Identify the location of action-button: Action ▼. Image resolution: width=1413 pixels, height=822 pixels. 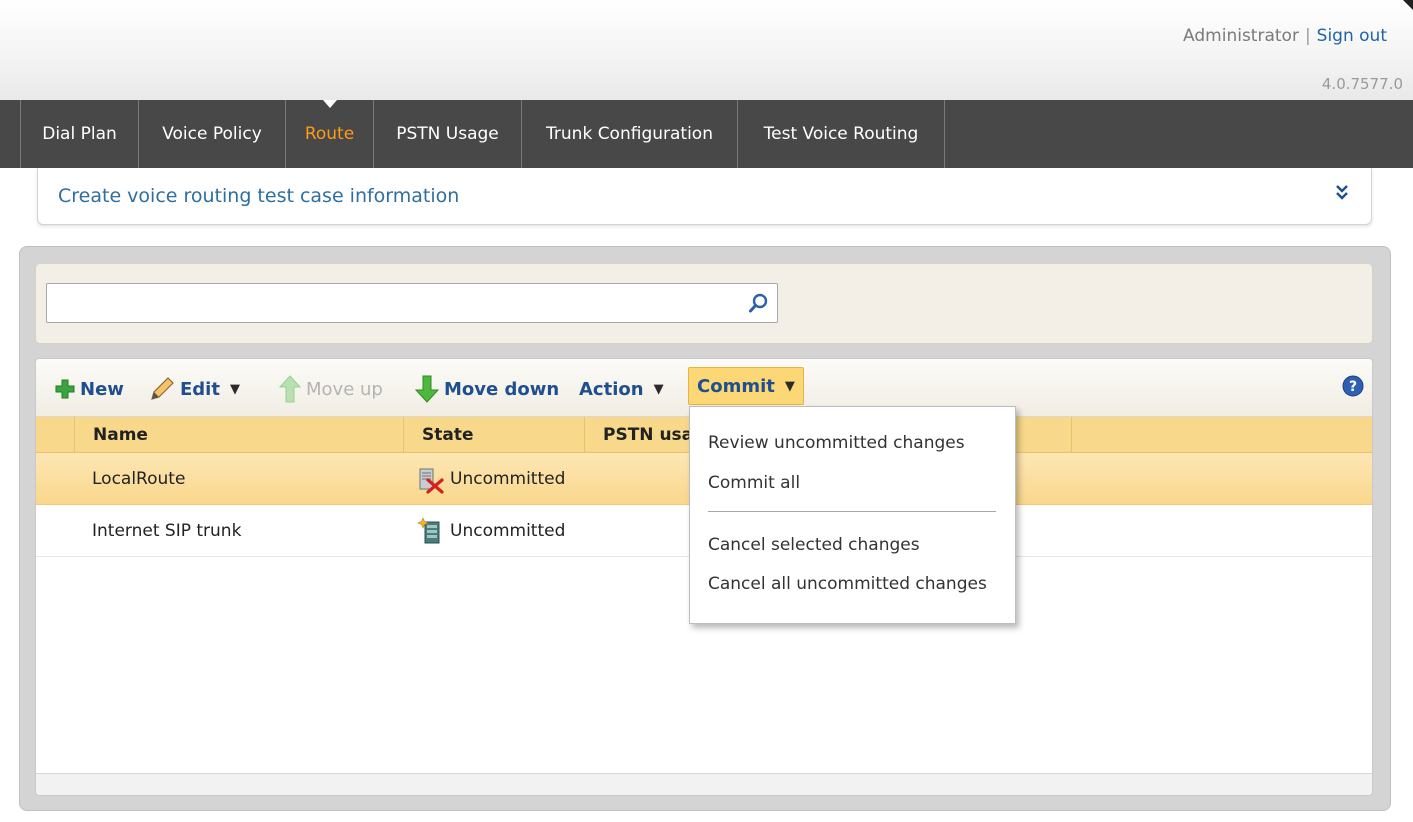
(621, 389).